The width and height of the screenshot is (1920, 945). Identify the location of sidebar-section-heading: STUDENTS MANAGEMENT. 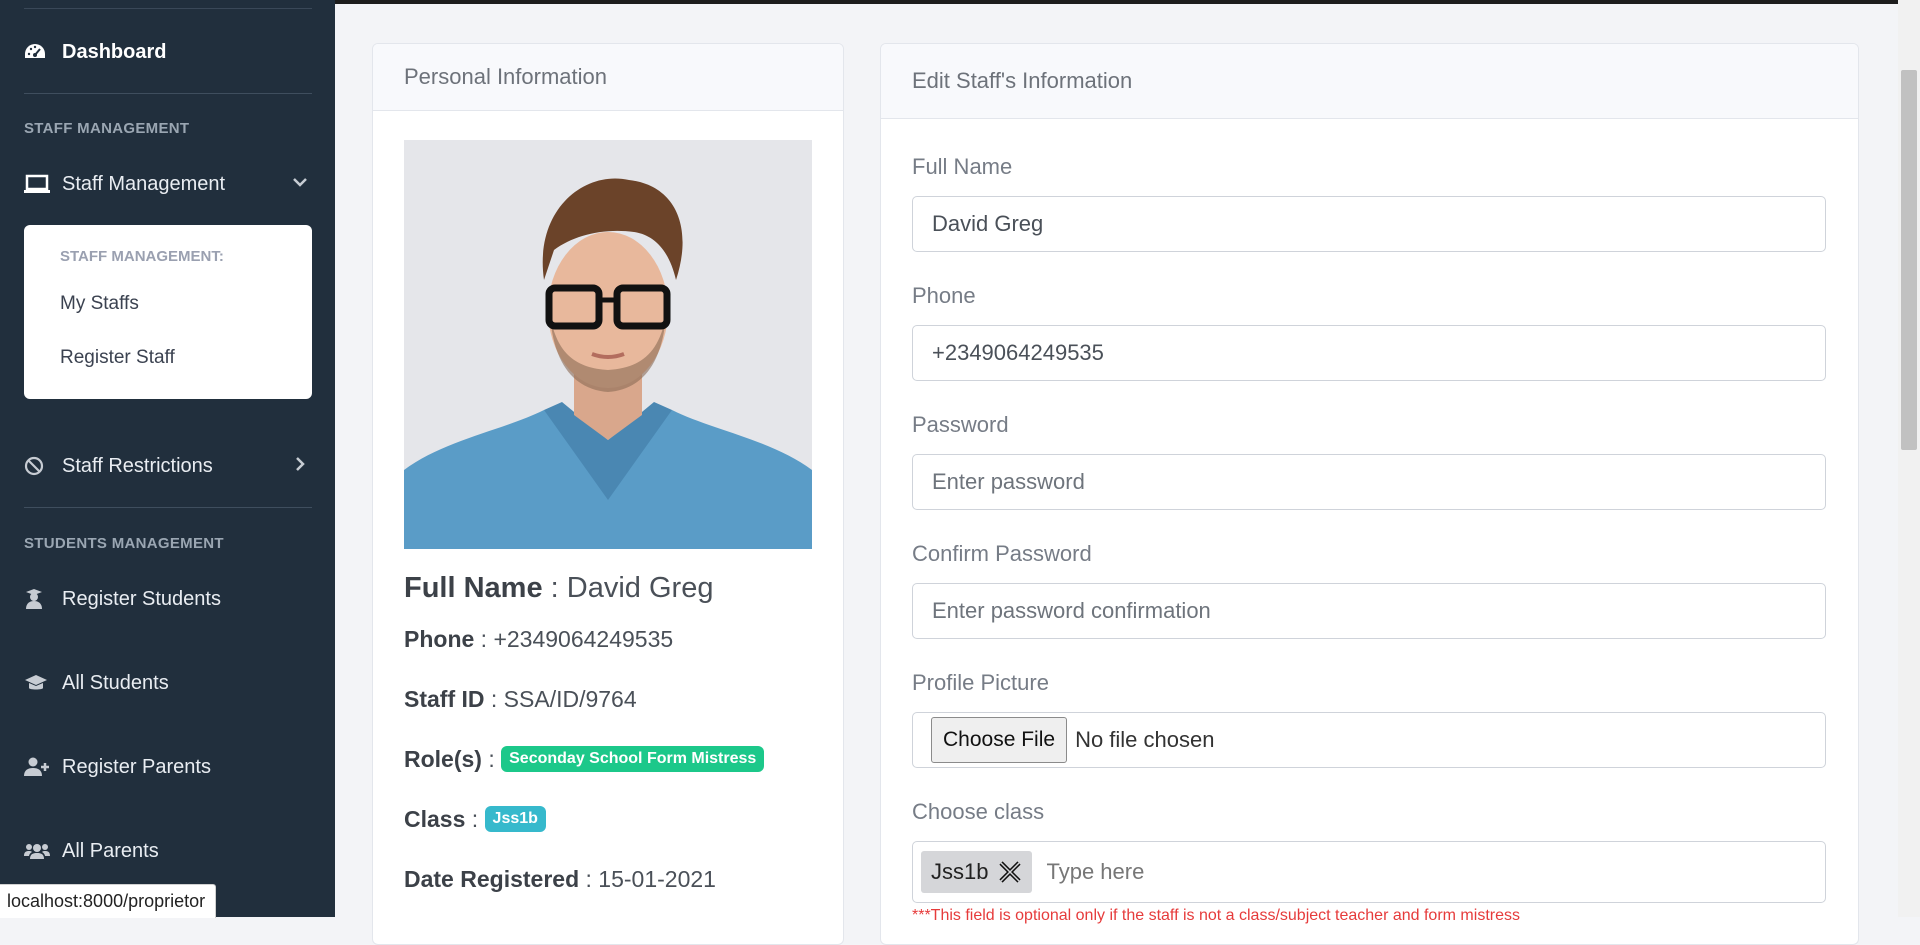
(124, 543).